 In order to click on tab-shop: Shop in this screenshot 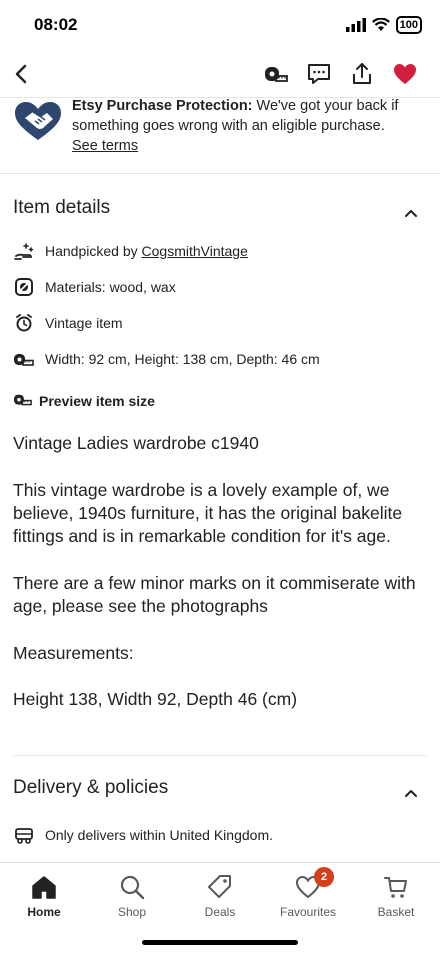, I will do `click(132, 896)`.